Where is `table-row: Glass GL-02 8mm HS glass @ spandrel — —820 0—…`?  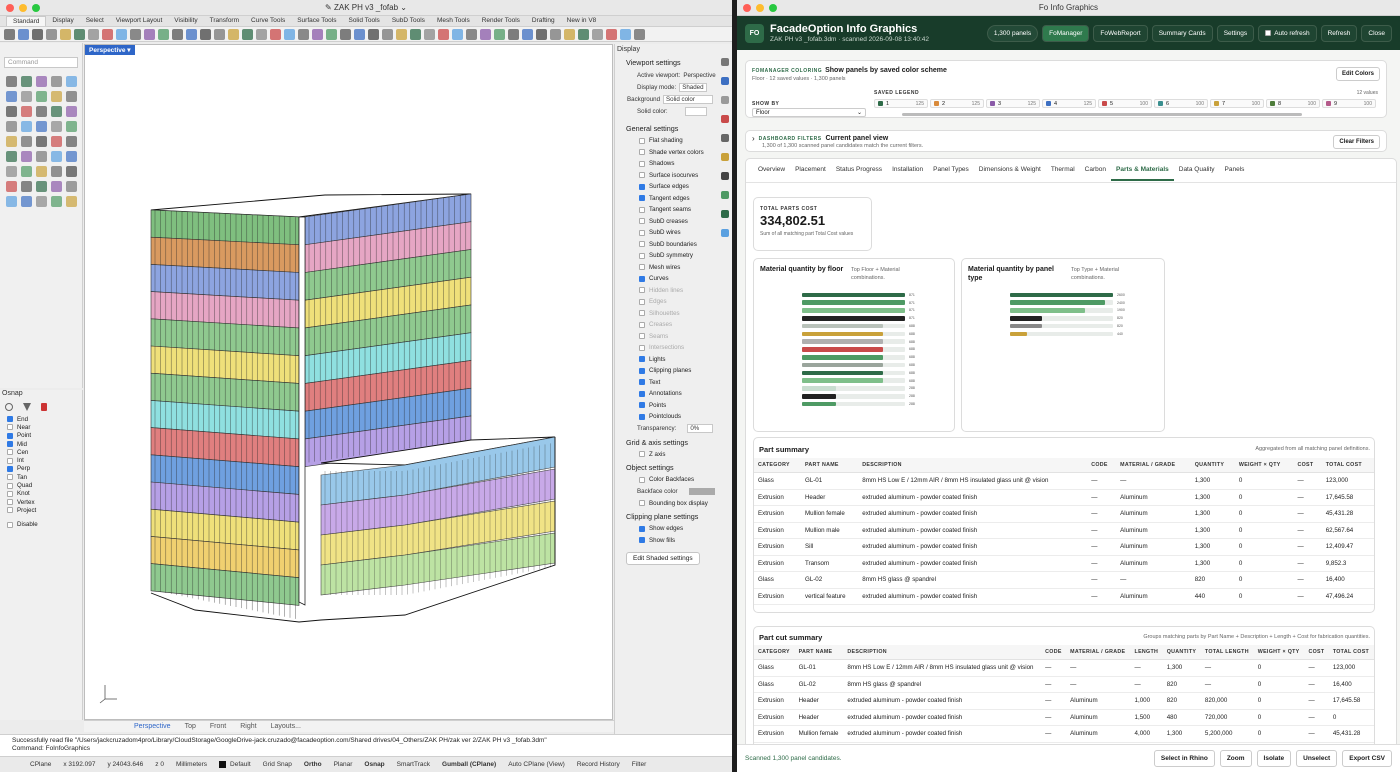 table-row: Glass GL-02 8mm HS glass @ spandrel — —820 0—… is located at coordinates (1064, 580).